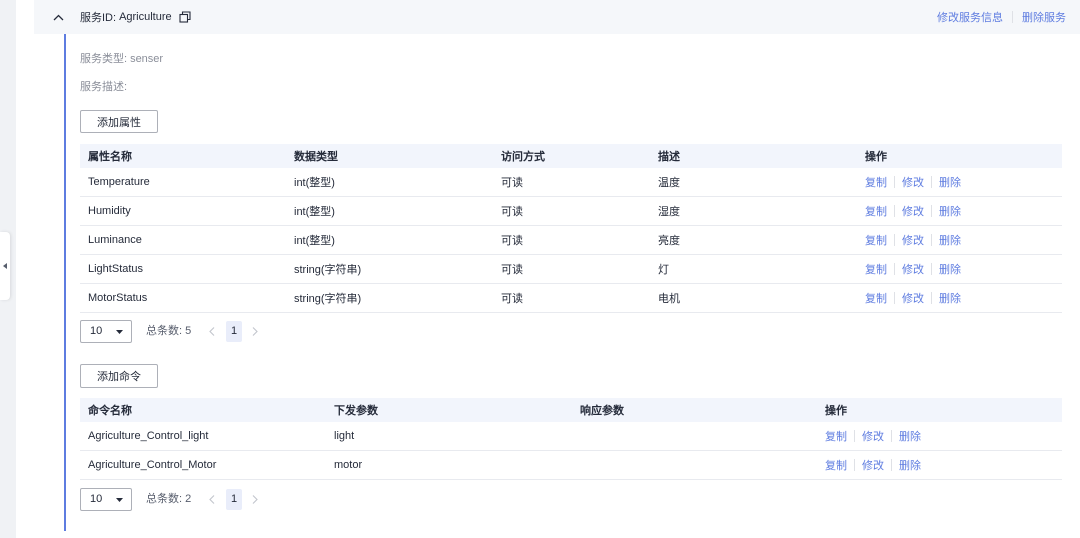 This screenshot has width=1080, height=538. I want to click on column-header-command-name: 命令名称, so click(110, 411).